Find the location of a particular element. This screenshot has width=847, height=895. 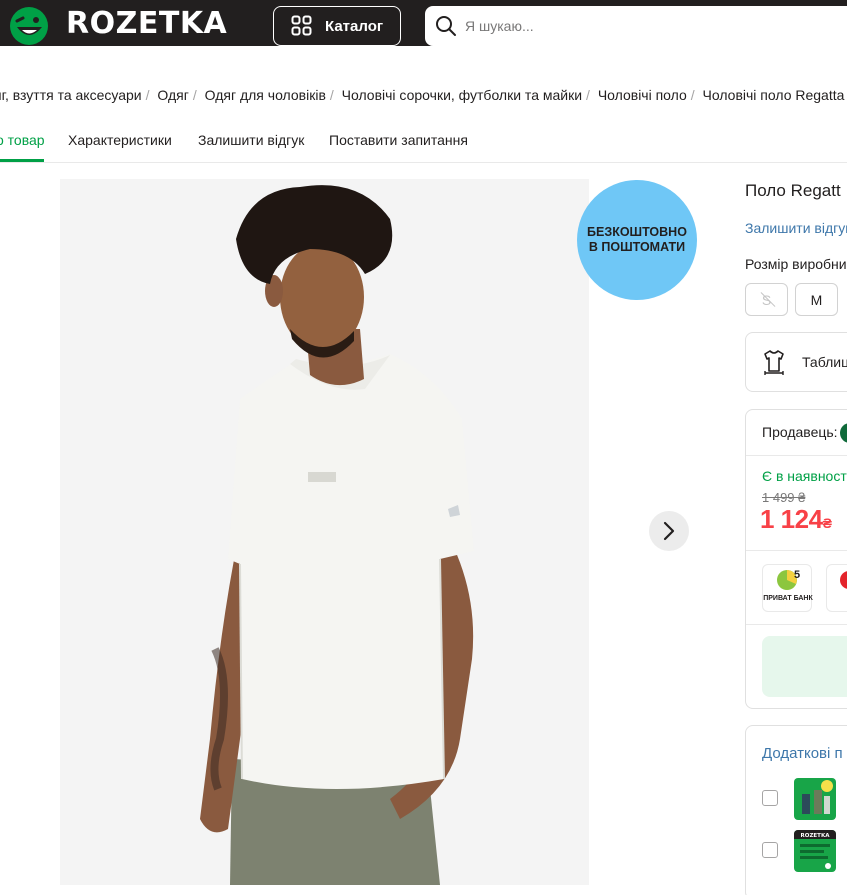

payment-privatbank: 5 ПРИВАТ БАНК is located at coordinates (787, 588).